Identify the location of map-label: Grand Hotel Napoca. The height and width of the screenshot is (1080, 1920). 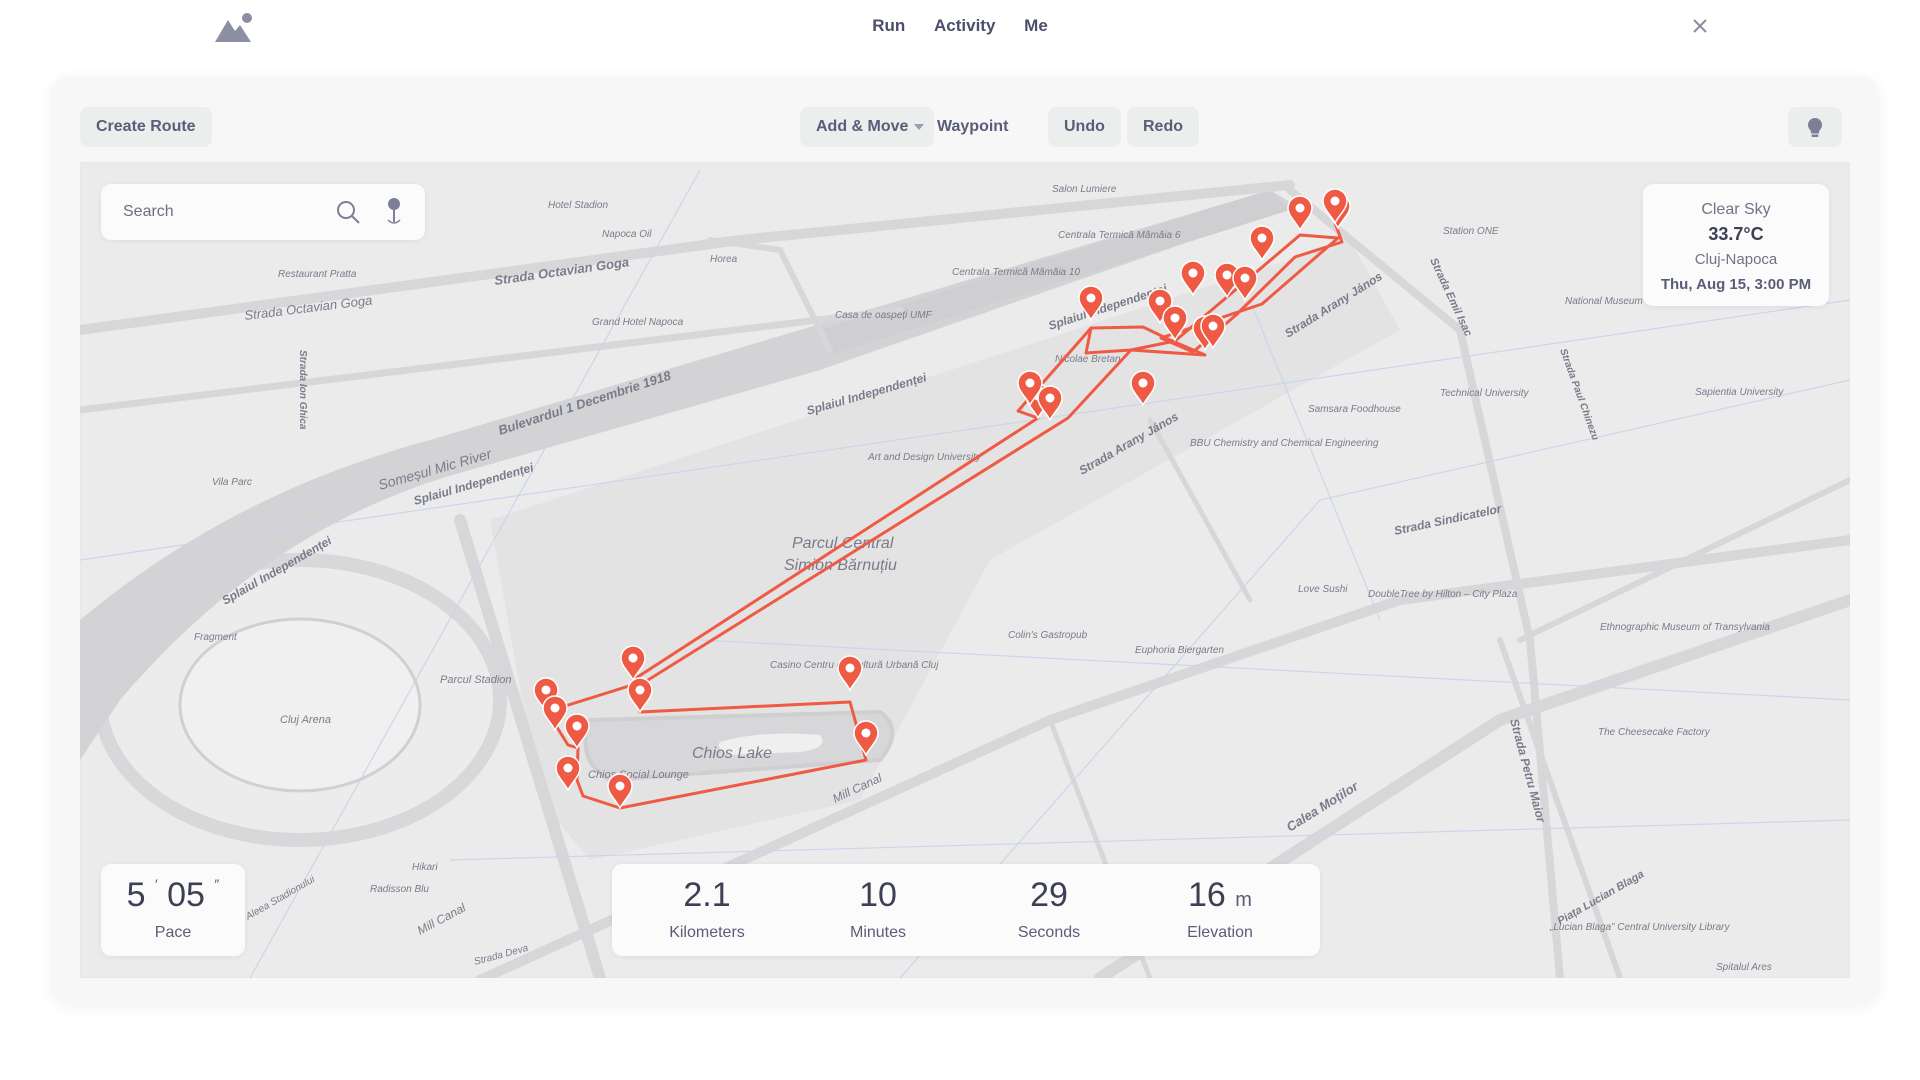
(638, 322).